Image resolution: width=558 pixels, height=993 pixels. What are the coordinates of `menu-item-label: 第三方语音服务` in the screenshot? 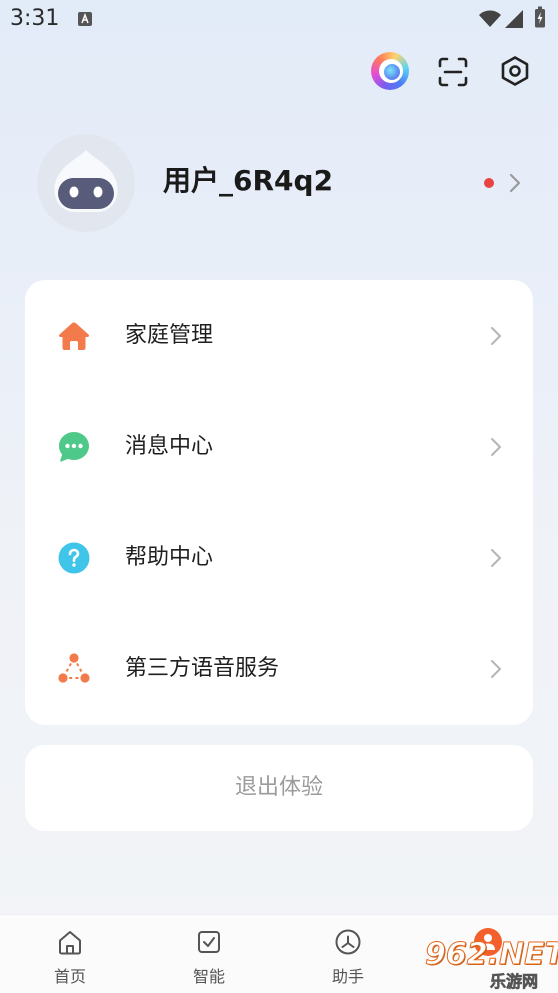 It's located at (202, 669).